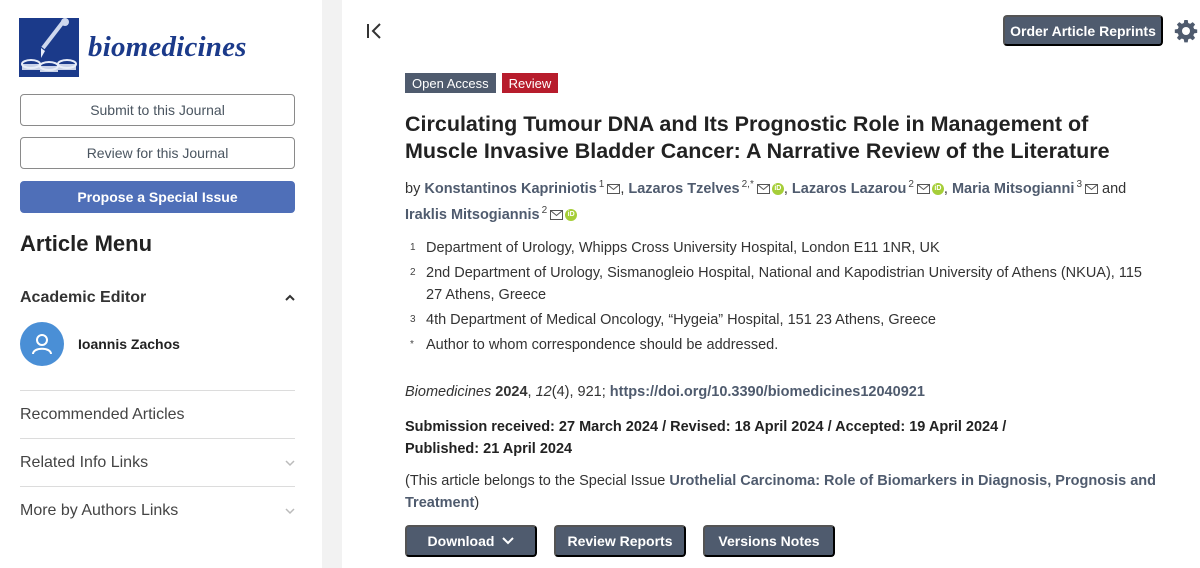 The height and width of the screenshot is (568, 1200). What do you see at coordinates (450, 83) in the screenshot?
I see `open-access-badge: Open Access` at bounding box center [450, 83].